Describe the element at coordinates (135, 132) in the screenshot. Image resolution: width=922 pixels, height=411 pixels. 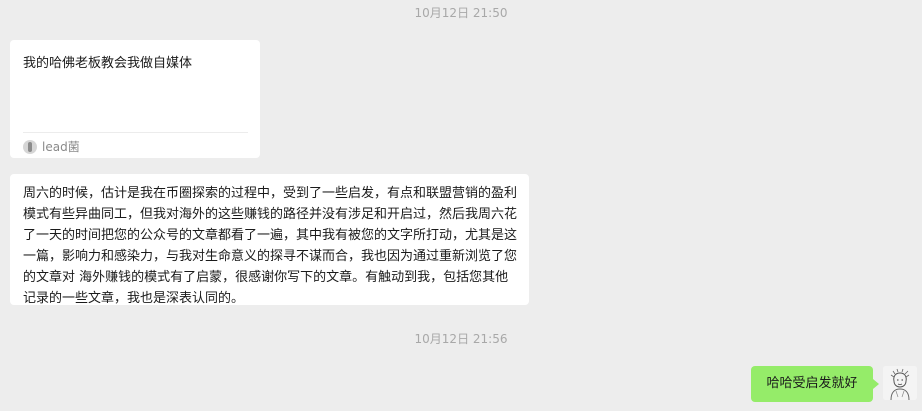
I see `card-divider` at that location.